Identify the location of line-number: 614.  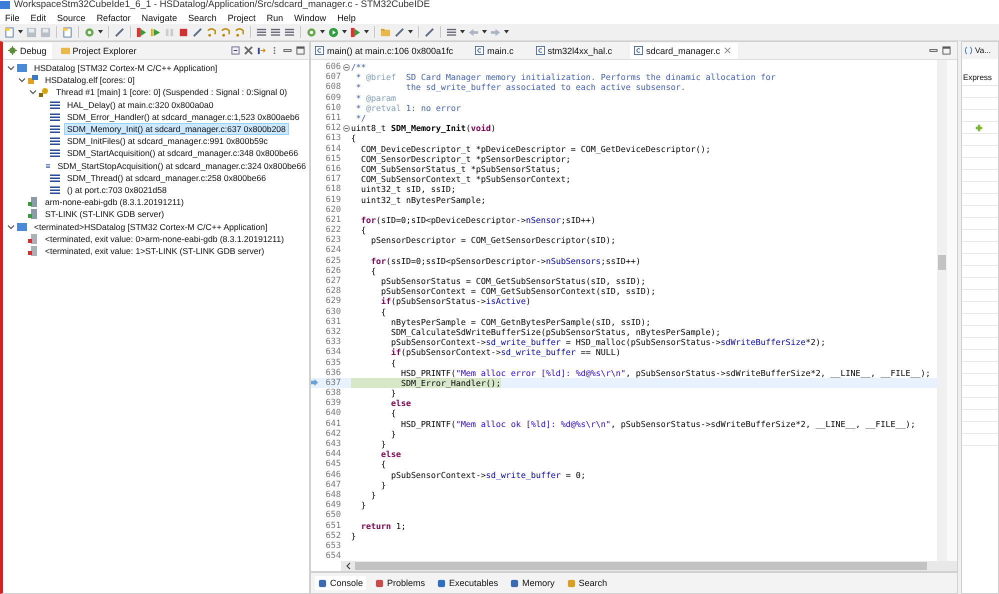
(332, 149).